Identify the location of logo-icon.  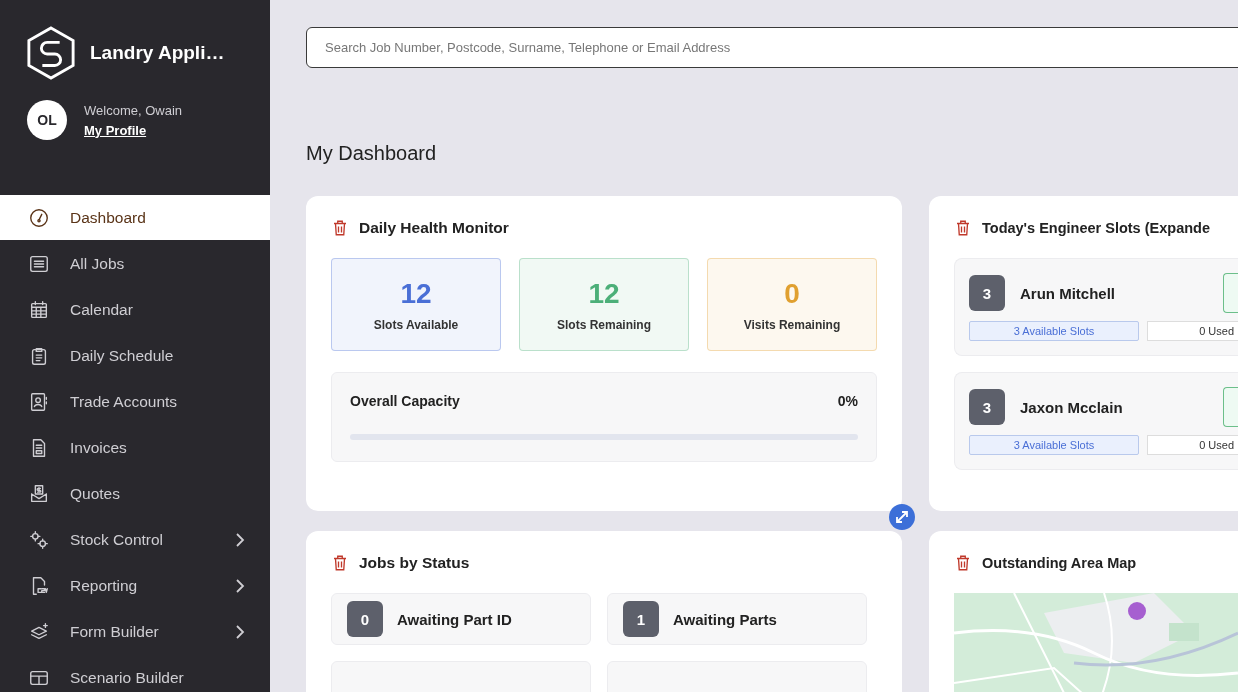
(51, 53).